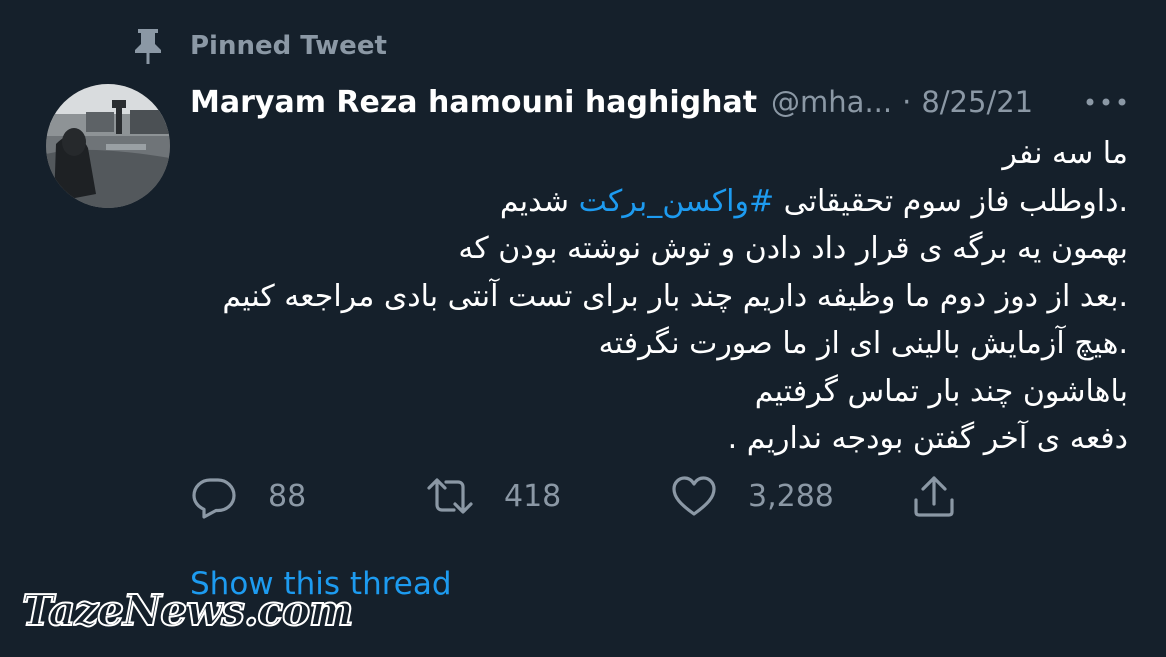  Describe the element at coordinates (1106, 102) in the screenshot. I see `more-options-icon` at that location.